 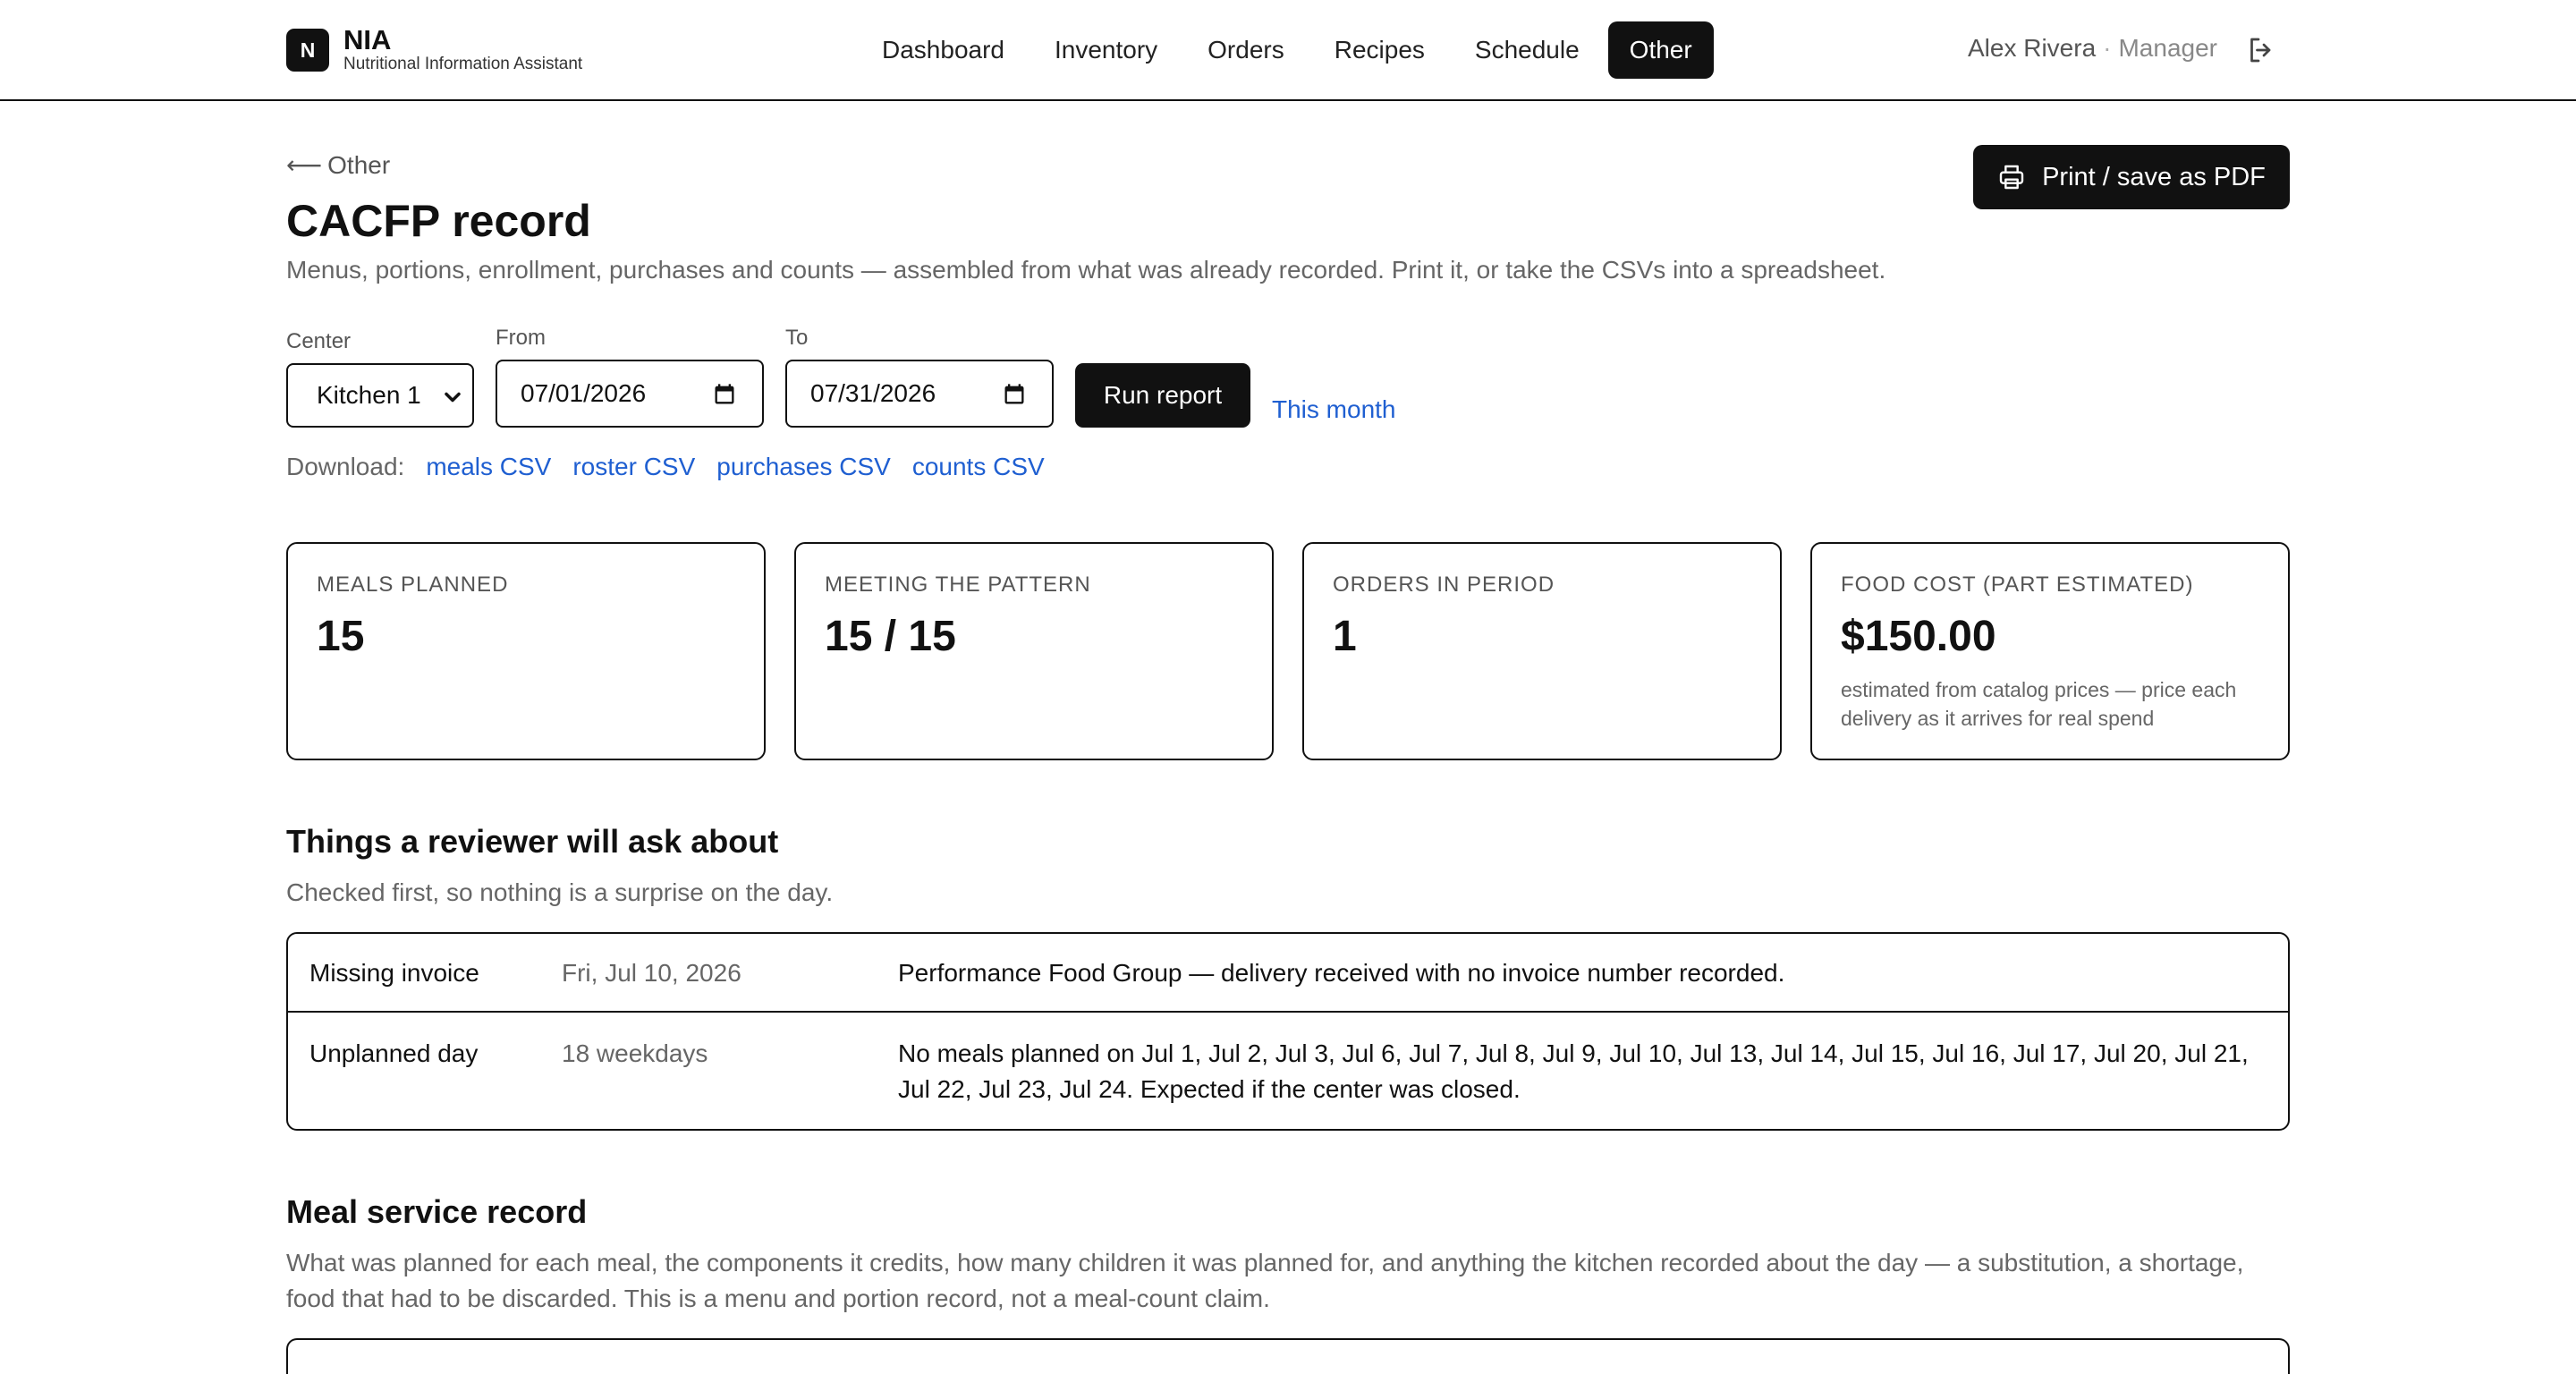 I want to click on from-date-value: 07/01/2026, so click(x=584, y=393).